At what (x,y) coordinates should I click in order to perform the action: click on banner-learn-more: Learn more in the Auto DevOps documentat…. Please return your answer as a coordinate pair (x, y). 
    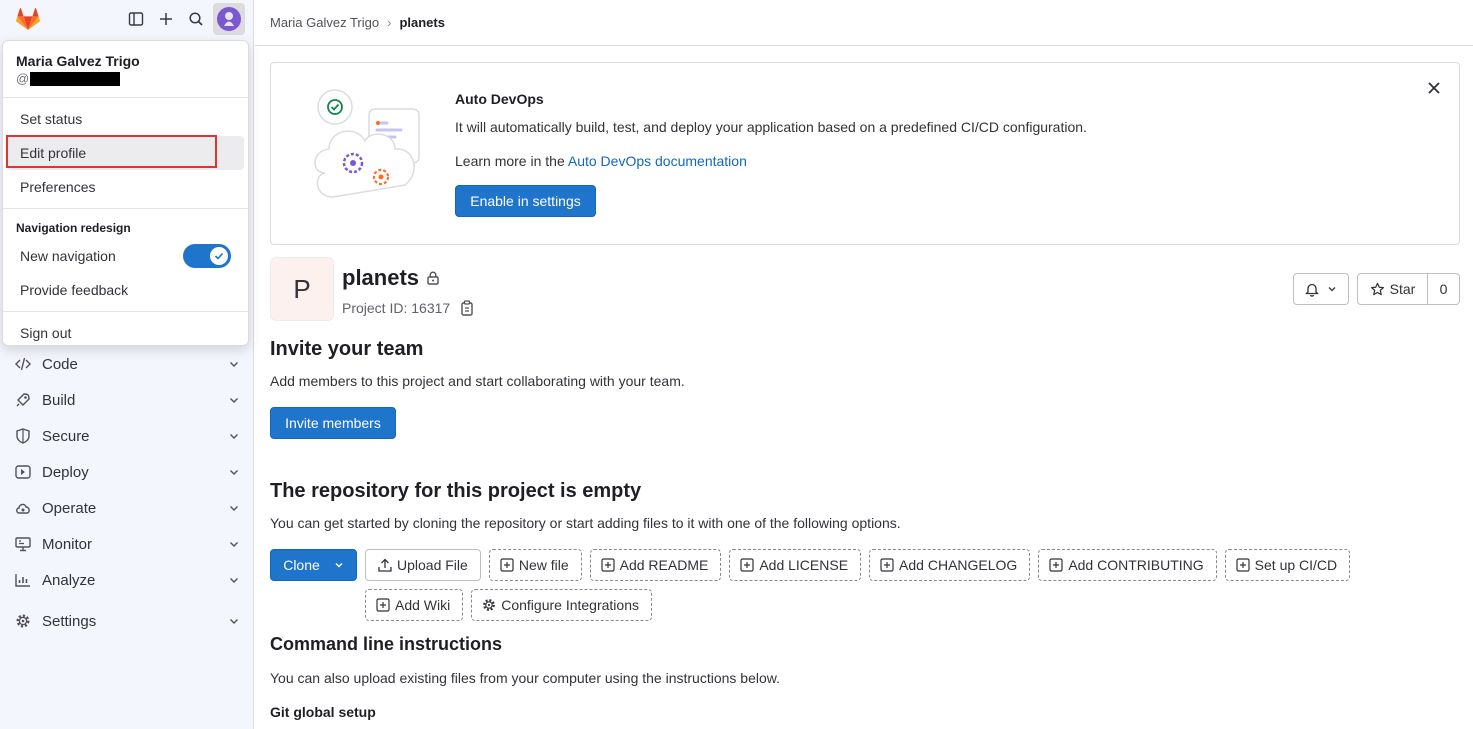
    Looking at the image, I should click on (601, 161).